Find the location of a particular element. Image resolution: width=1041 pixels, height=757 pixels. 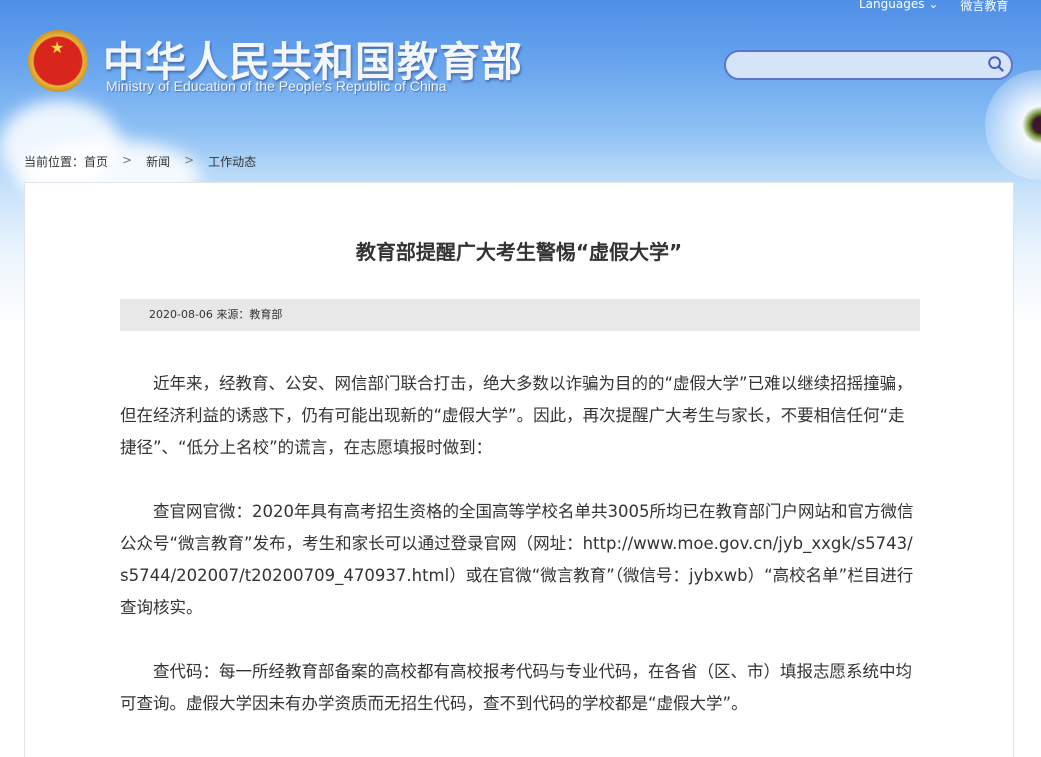

article-title: 教育部提醒广大考生警惕“虚假大学” is located at coordinates (519, 252).